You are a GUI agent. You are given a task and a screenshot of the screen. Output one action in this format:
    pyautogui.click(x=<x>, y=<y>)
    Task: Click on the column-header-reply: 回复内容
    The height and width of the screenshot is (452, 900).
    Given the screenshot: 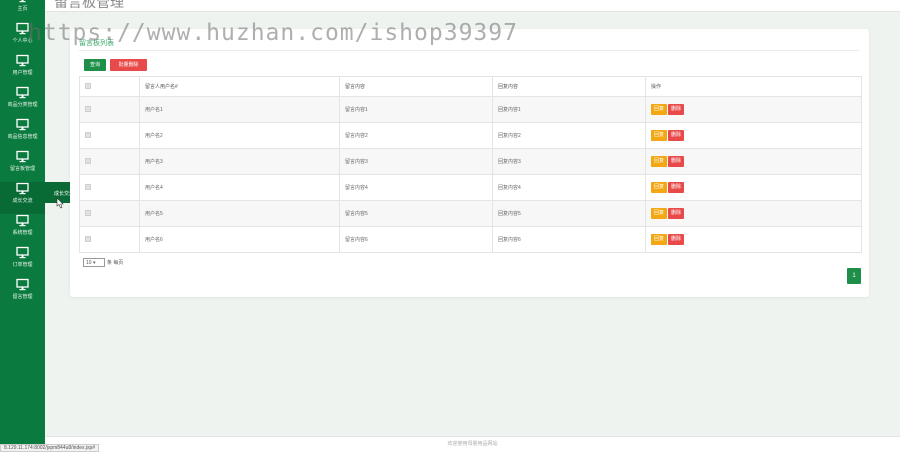 What is the action you would take?
    pyautogui.click(x=569, y=86)
    